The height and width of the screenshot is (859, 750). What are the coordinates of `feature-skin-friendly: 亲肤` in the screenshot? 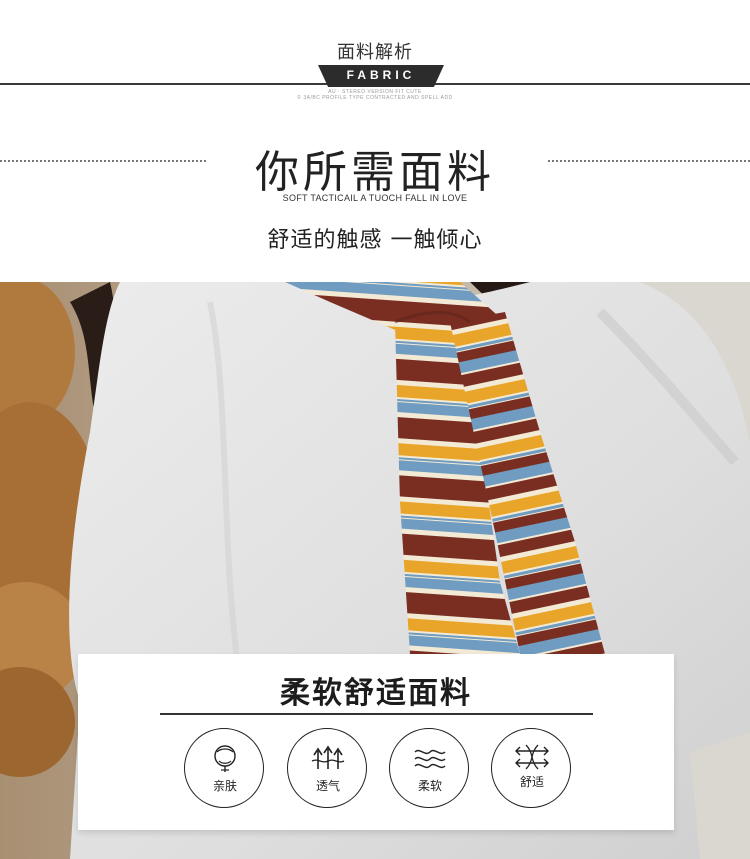 It's located at (224, 768).